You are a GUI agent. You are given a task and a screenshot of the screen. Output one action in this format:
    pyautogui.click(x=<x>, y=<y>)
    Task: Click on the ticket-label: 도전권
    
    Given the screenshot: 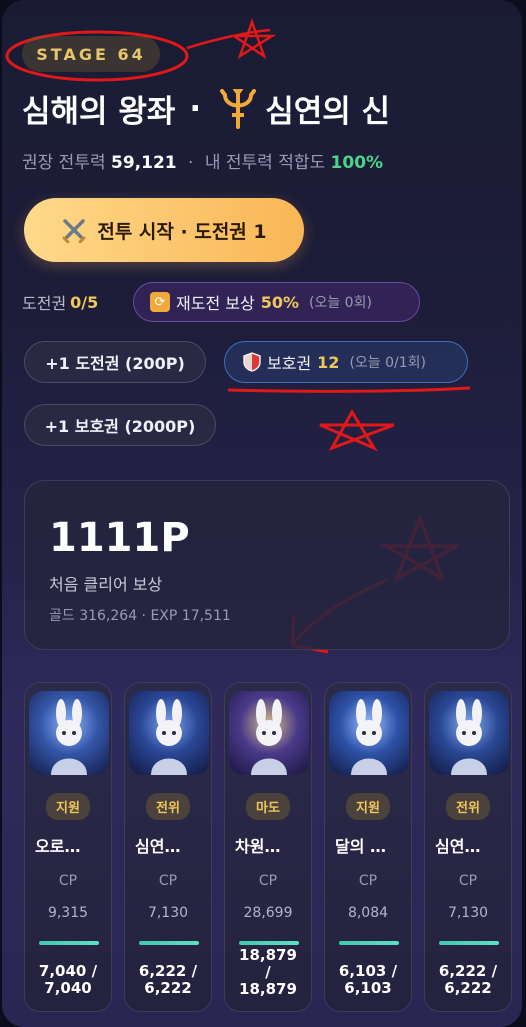 What is the action you would take?
    pyautogui.click(x=44, y=303)
    